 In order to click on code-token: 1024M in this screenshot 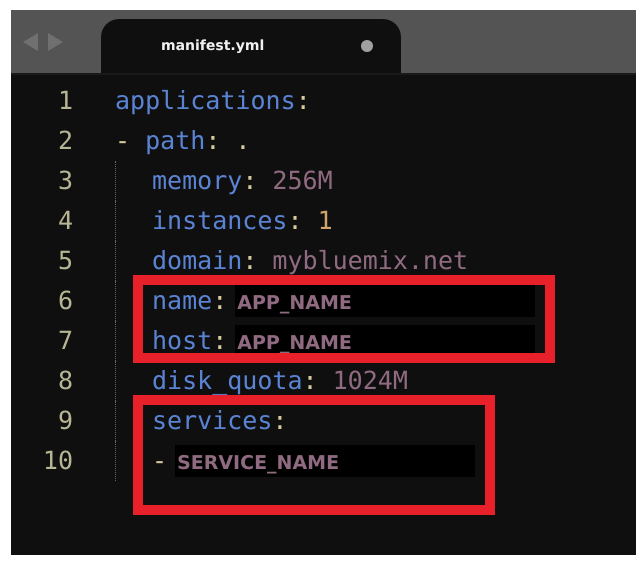, I will do `click(370, 381)`.